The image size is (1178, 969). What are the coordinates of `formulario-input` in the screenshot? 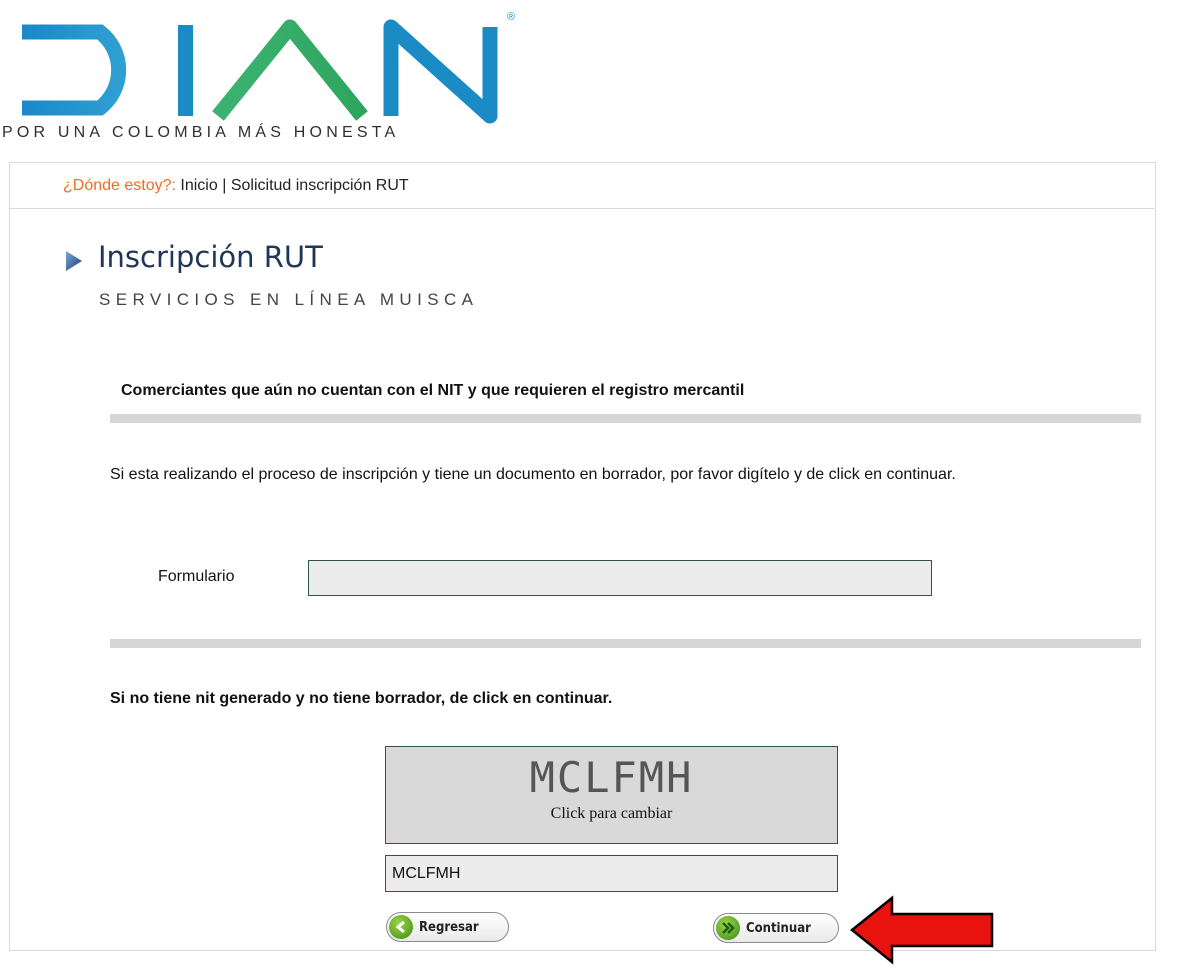 It's located at (620, 578).